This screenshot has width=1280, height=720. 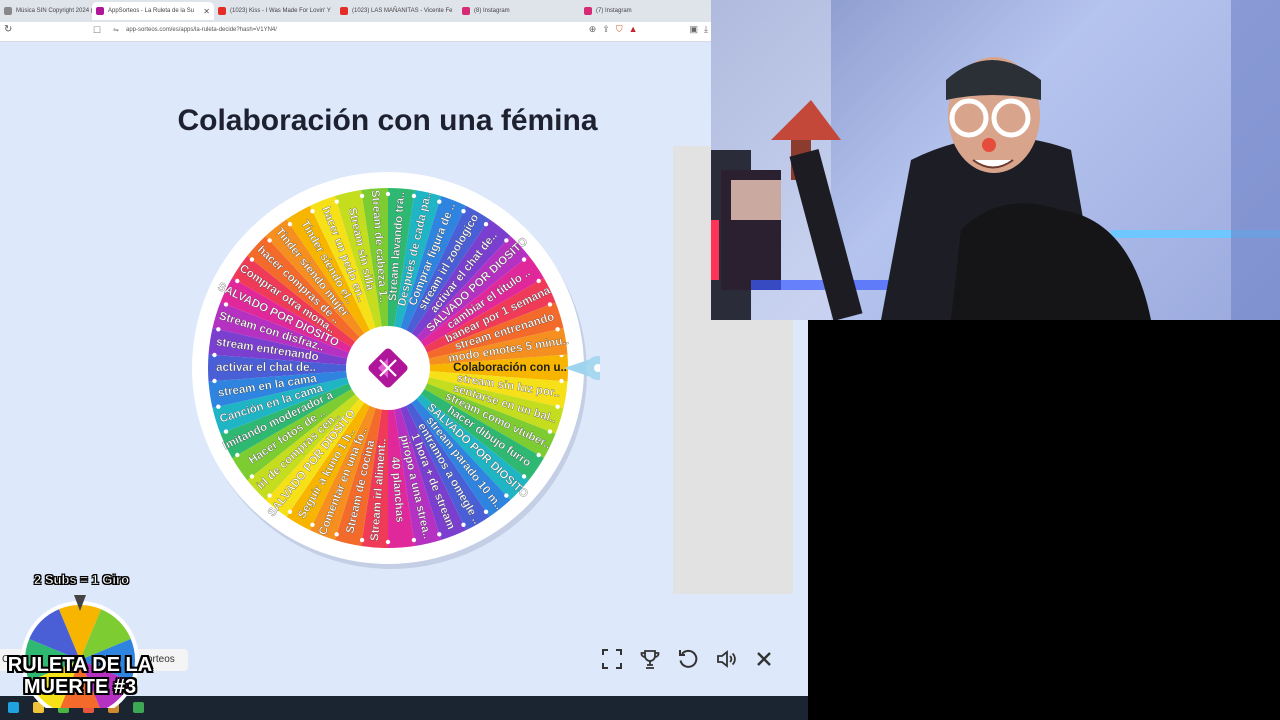 I want to click on share-icon: ⇪, so click(x=606, y=29).